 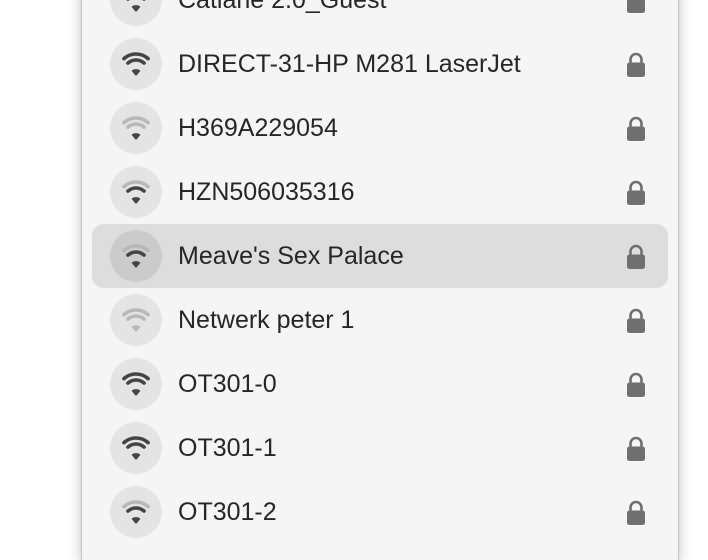 I want to click on network-name: Catiane 2.0_Guest, so click(x=282, y=7).